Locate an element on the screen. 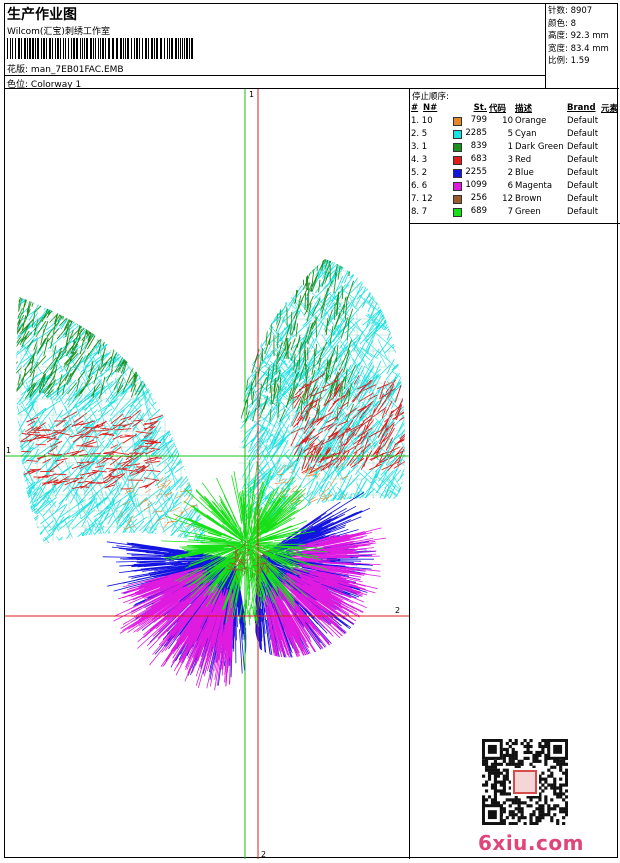  watermark-logo: 6xiu.com is located at coordinates (531, 843).